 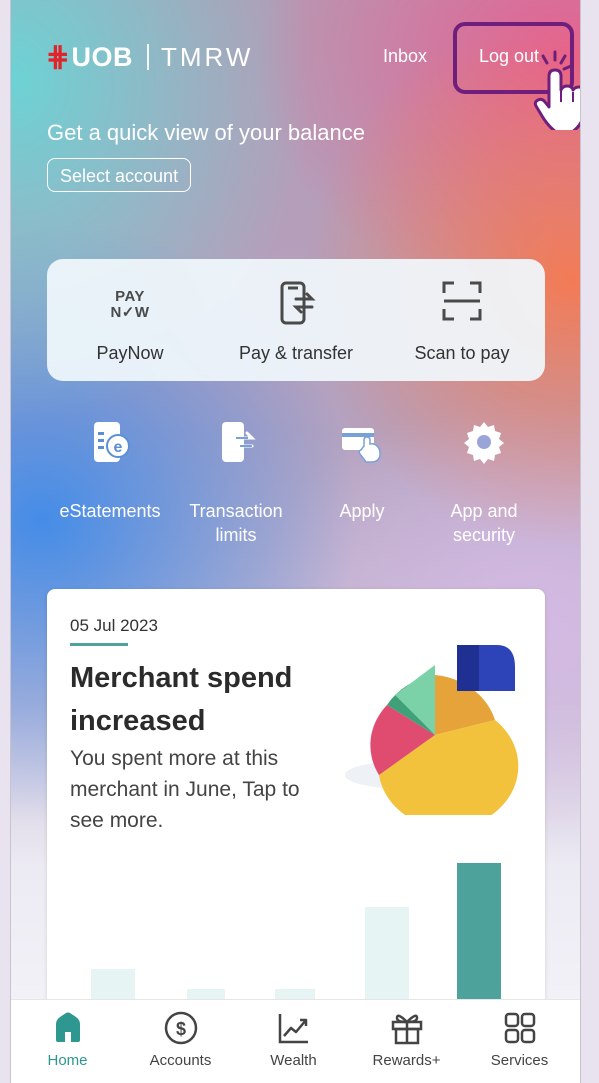 I want to click on product-name: TMRW, so click(x=207, y=57).